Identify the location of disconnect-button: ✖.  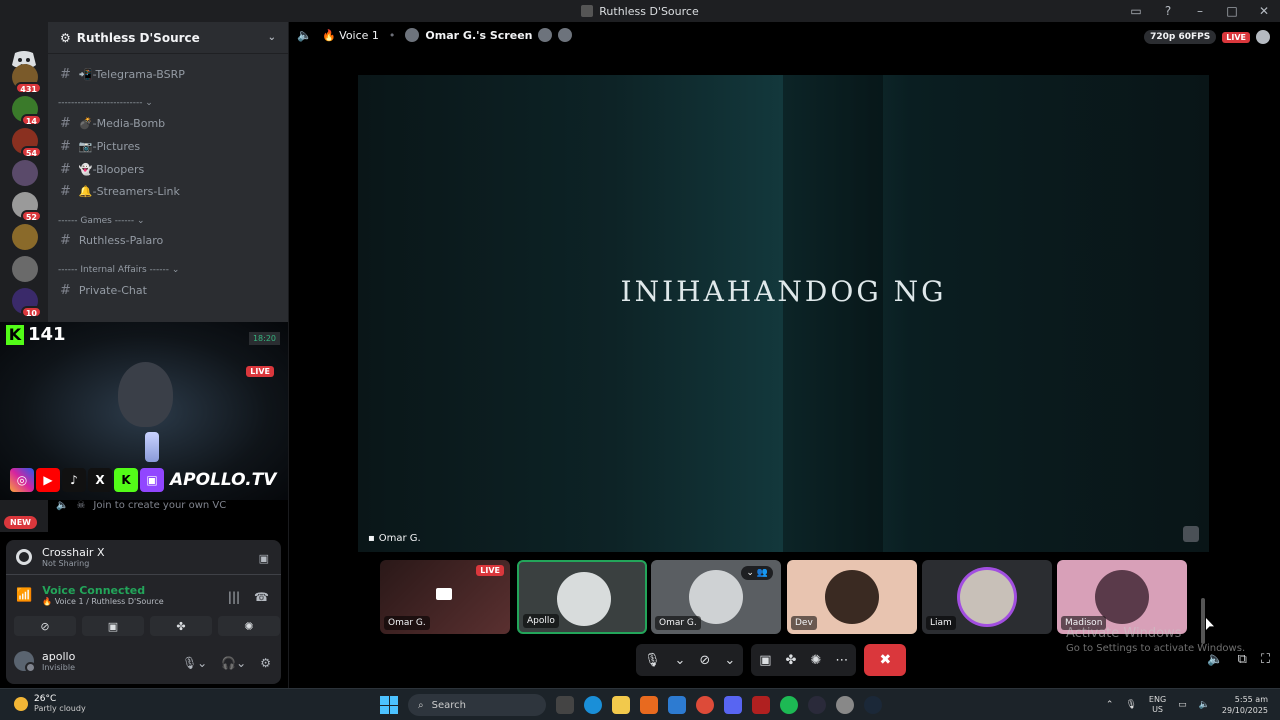
(885, 660).